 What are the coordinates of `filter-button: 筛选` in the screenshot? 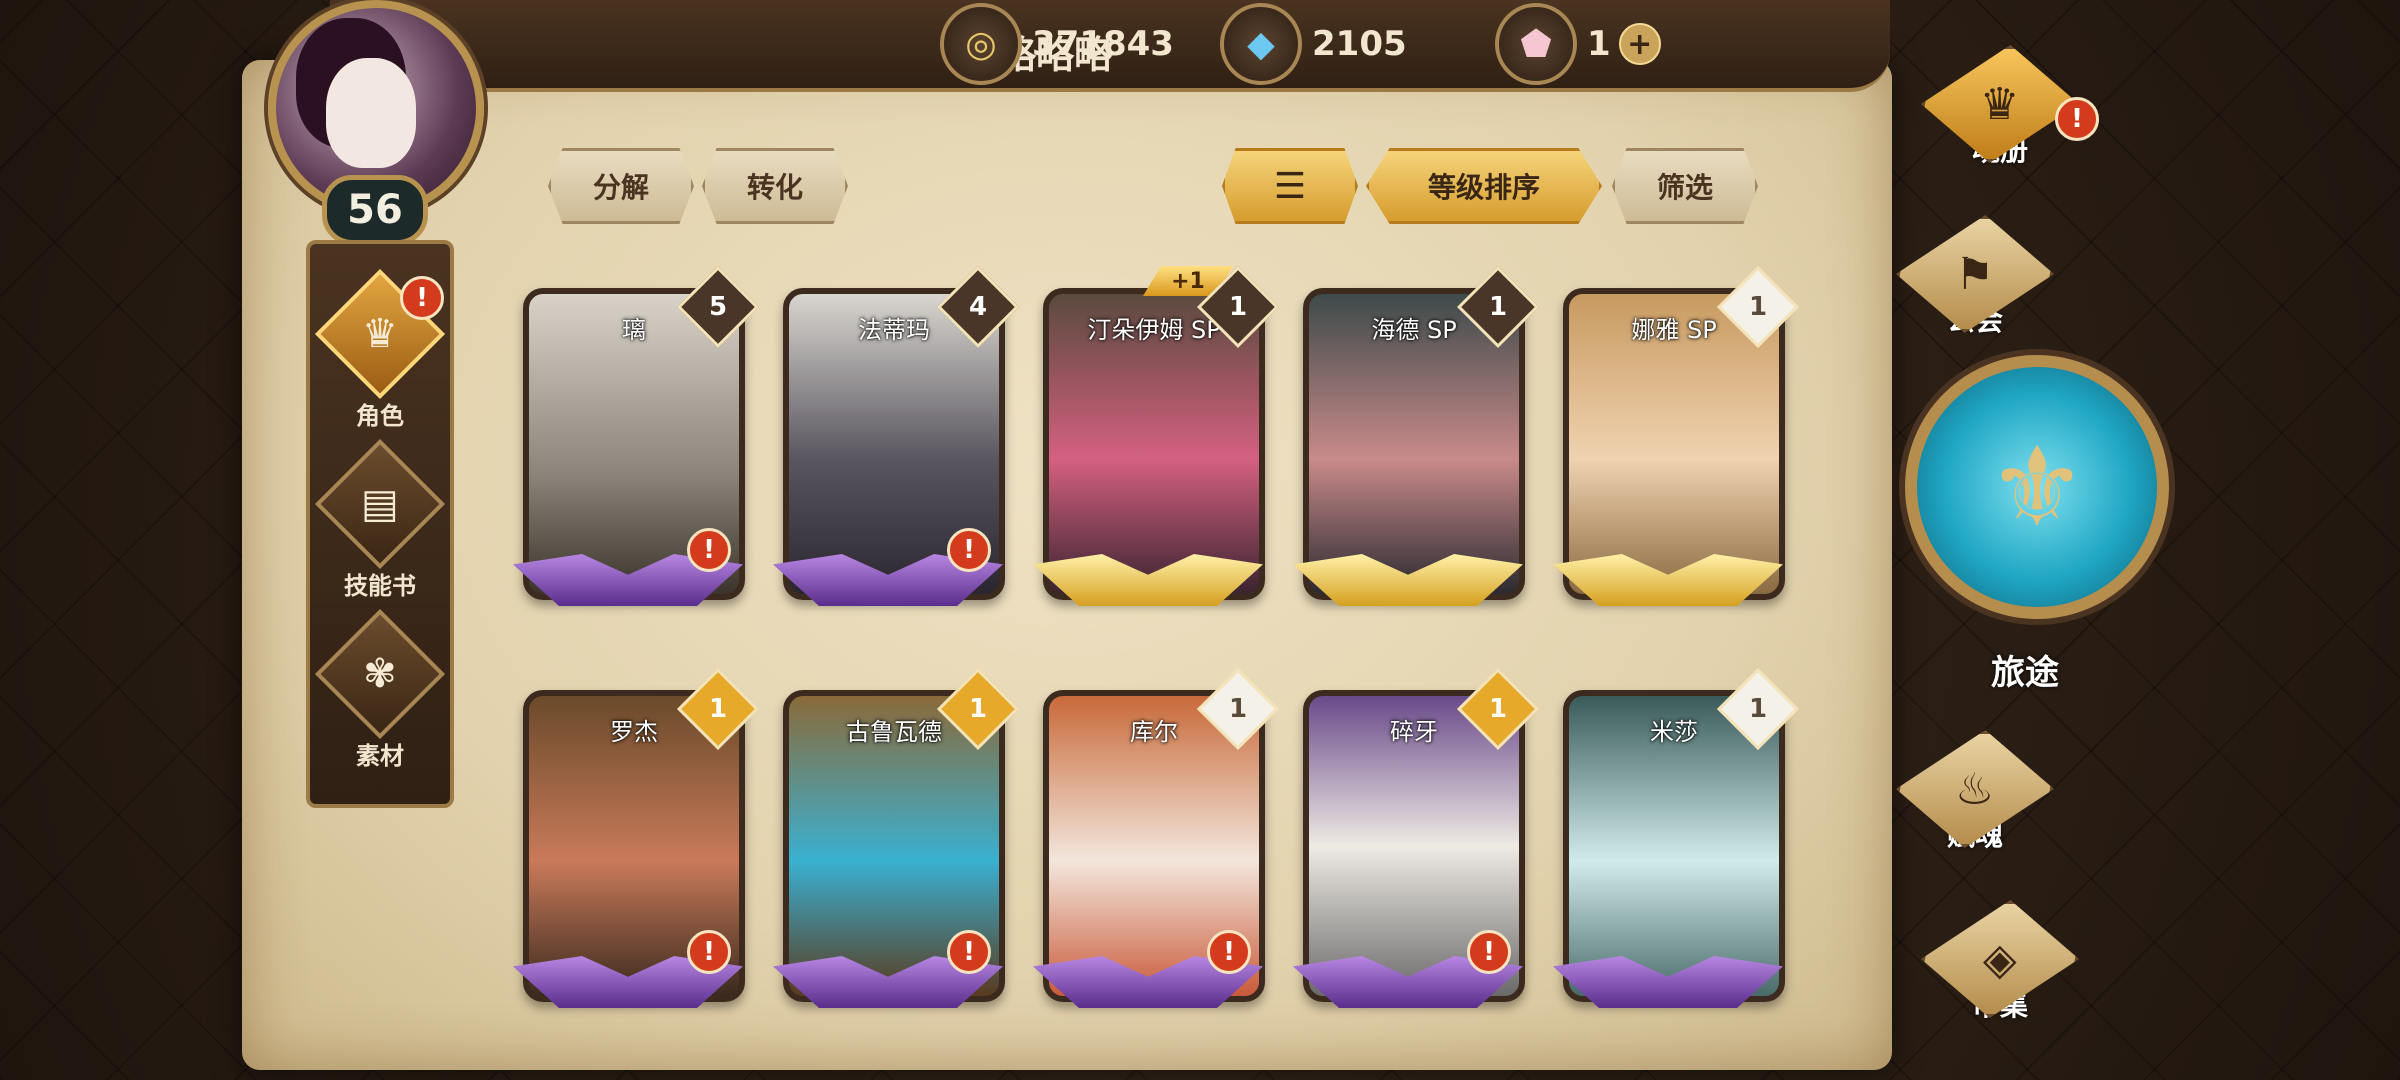 It's located at (1685, 186).